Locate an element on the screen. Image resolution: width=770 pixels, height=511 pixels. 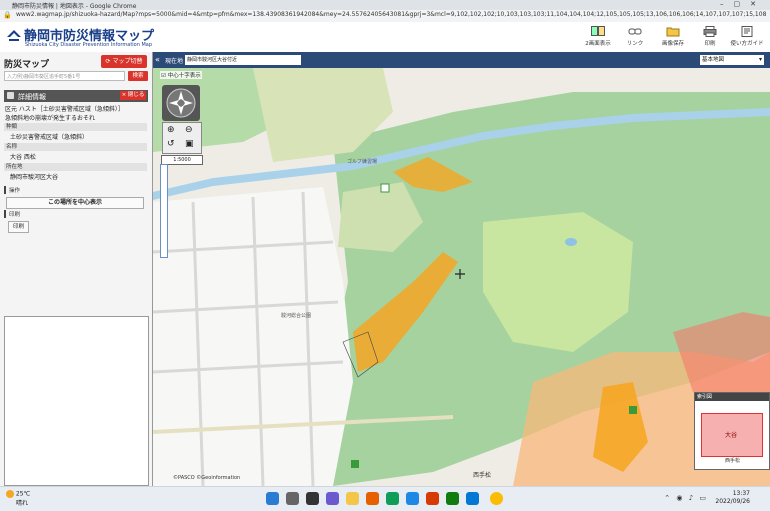
measure-icon: ▣ is located at coordinates (189, 144).